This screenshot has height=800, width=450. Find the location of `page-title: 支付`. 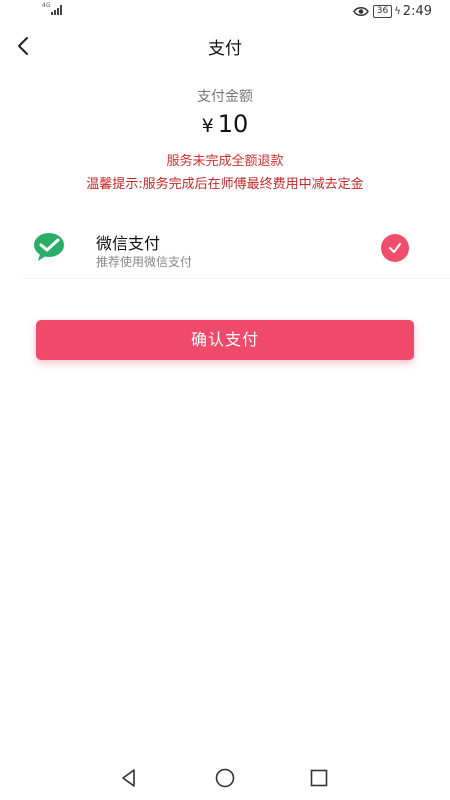

page-title: 支付 is located at coordinates (225, 49).